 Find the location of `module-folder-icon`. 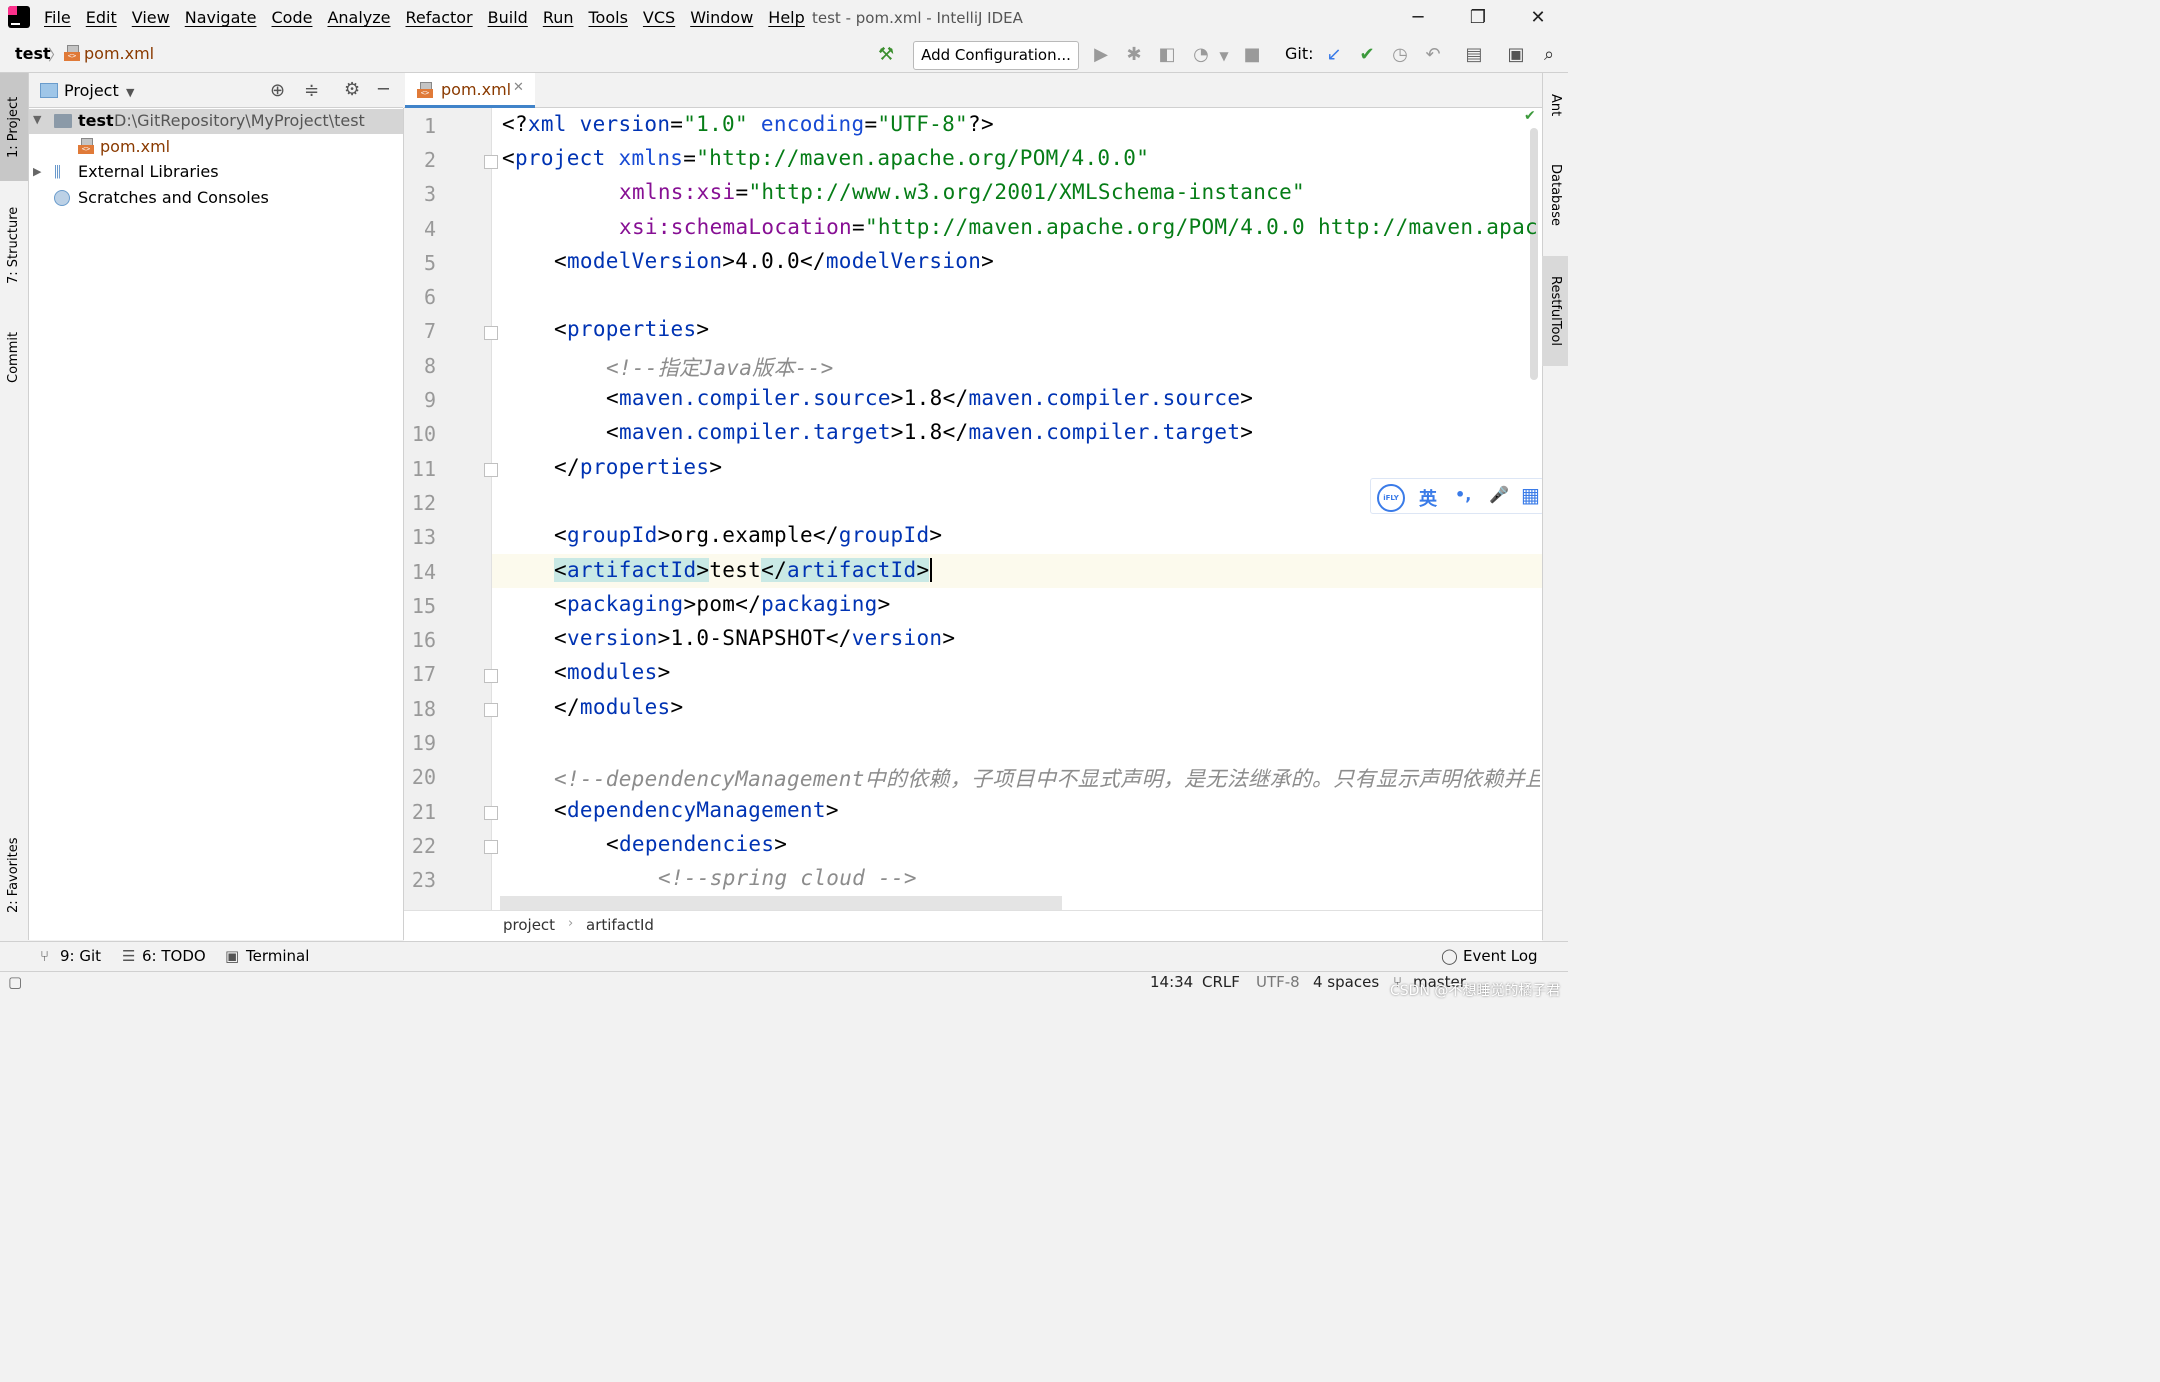

module-folder-icon is located at coordinates (63, 121).